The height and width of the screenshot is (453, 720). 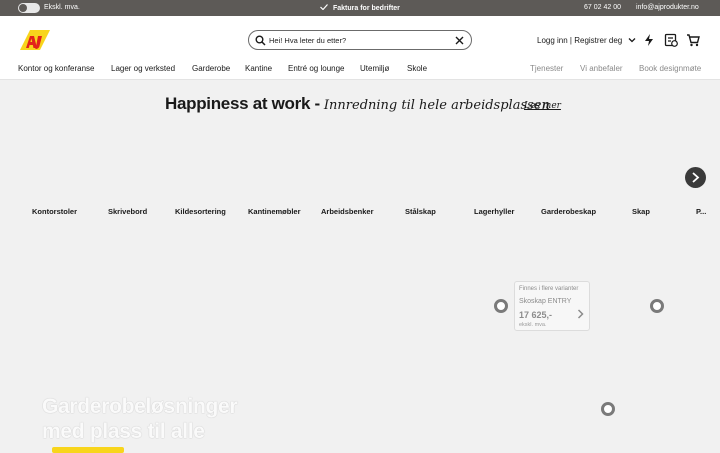 What do you see at coordinates (260, 40) in the screenshot?
I see `search-icon` at bounding box center [260, 40].